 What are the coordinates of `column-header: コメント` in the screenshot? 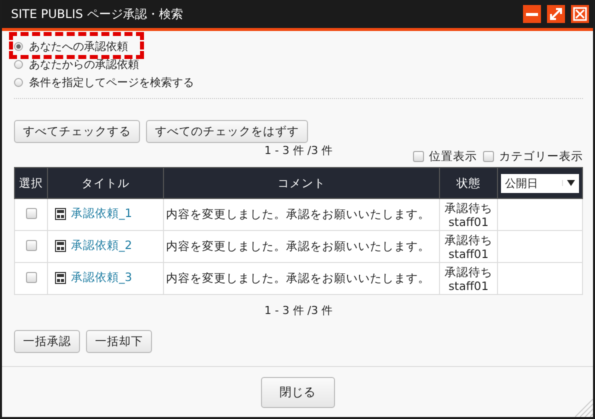 It's located at (302, 183).